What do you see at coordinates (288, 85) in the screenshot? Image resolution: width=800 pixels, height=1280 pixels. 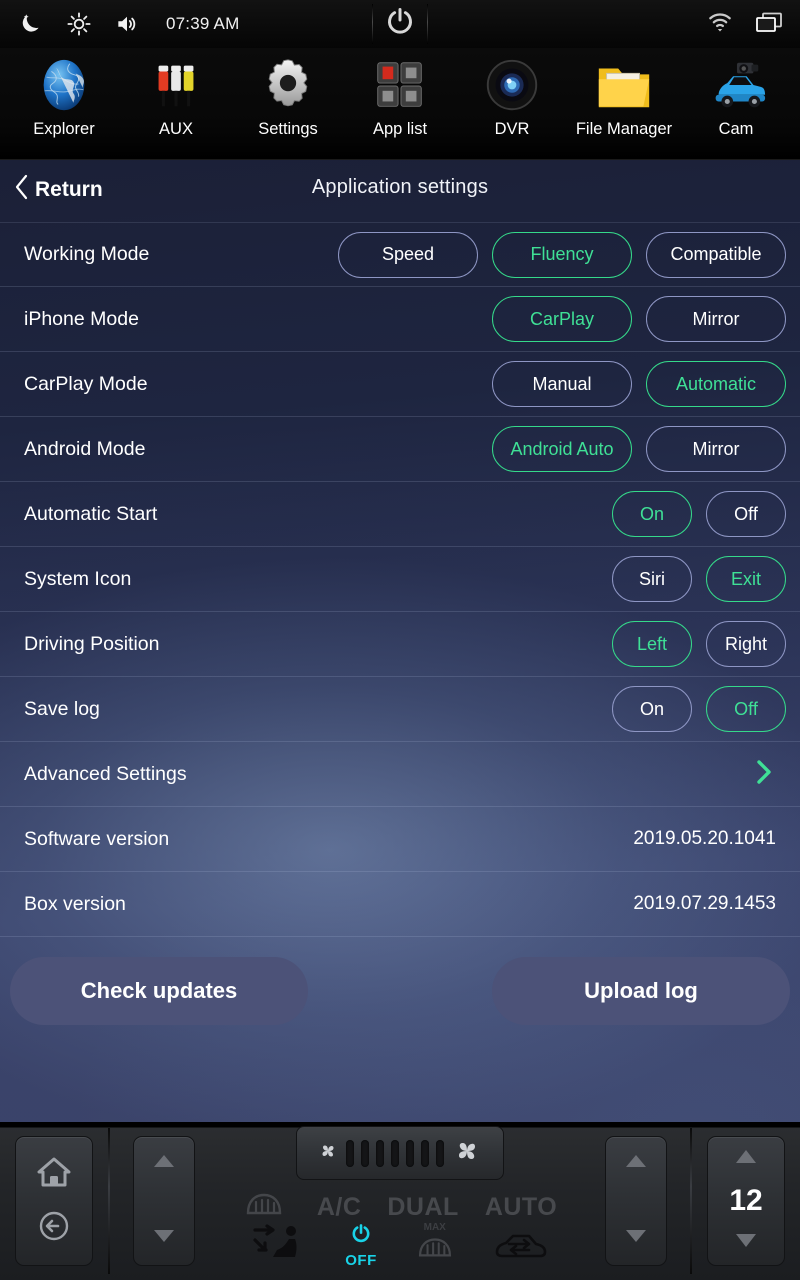 I see `gear-icon` at bounding box center [288, 85].